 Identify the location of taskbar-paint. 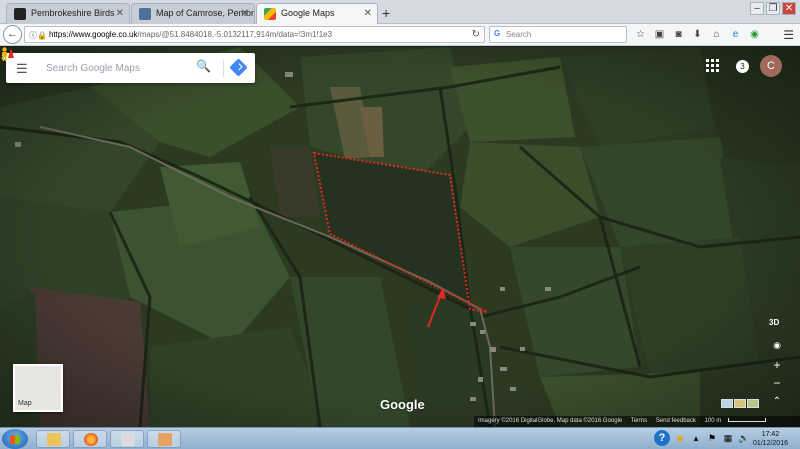
(164, 439).